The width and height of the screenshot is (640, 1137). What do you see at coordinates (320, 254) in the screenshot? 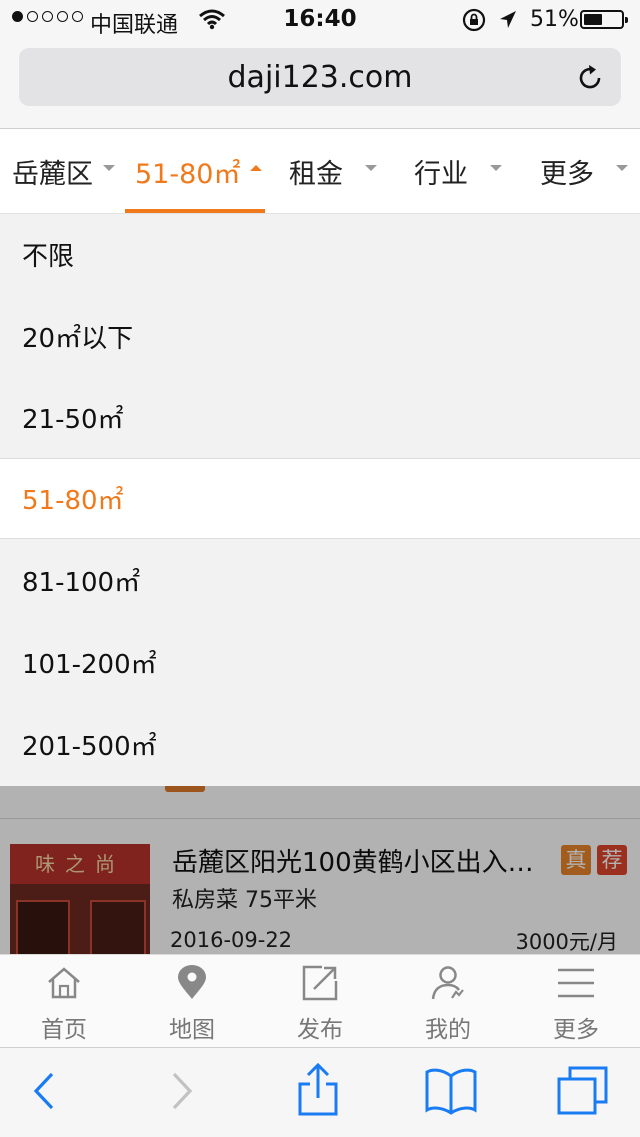
I see `area-option-any: 不限` at bounding box center [320, 254].